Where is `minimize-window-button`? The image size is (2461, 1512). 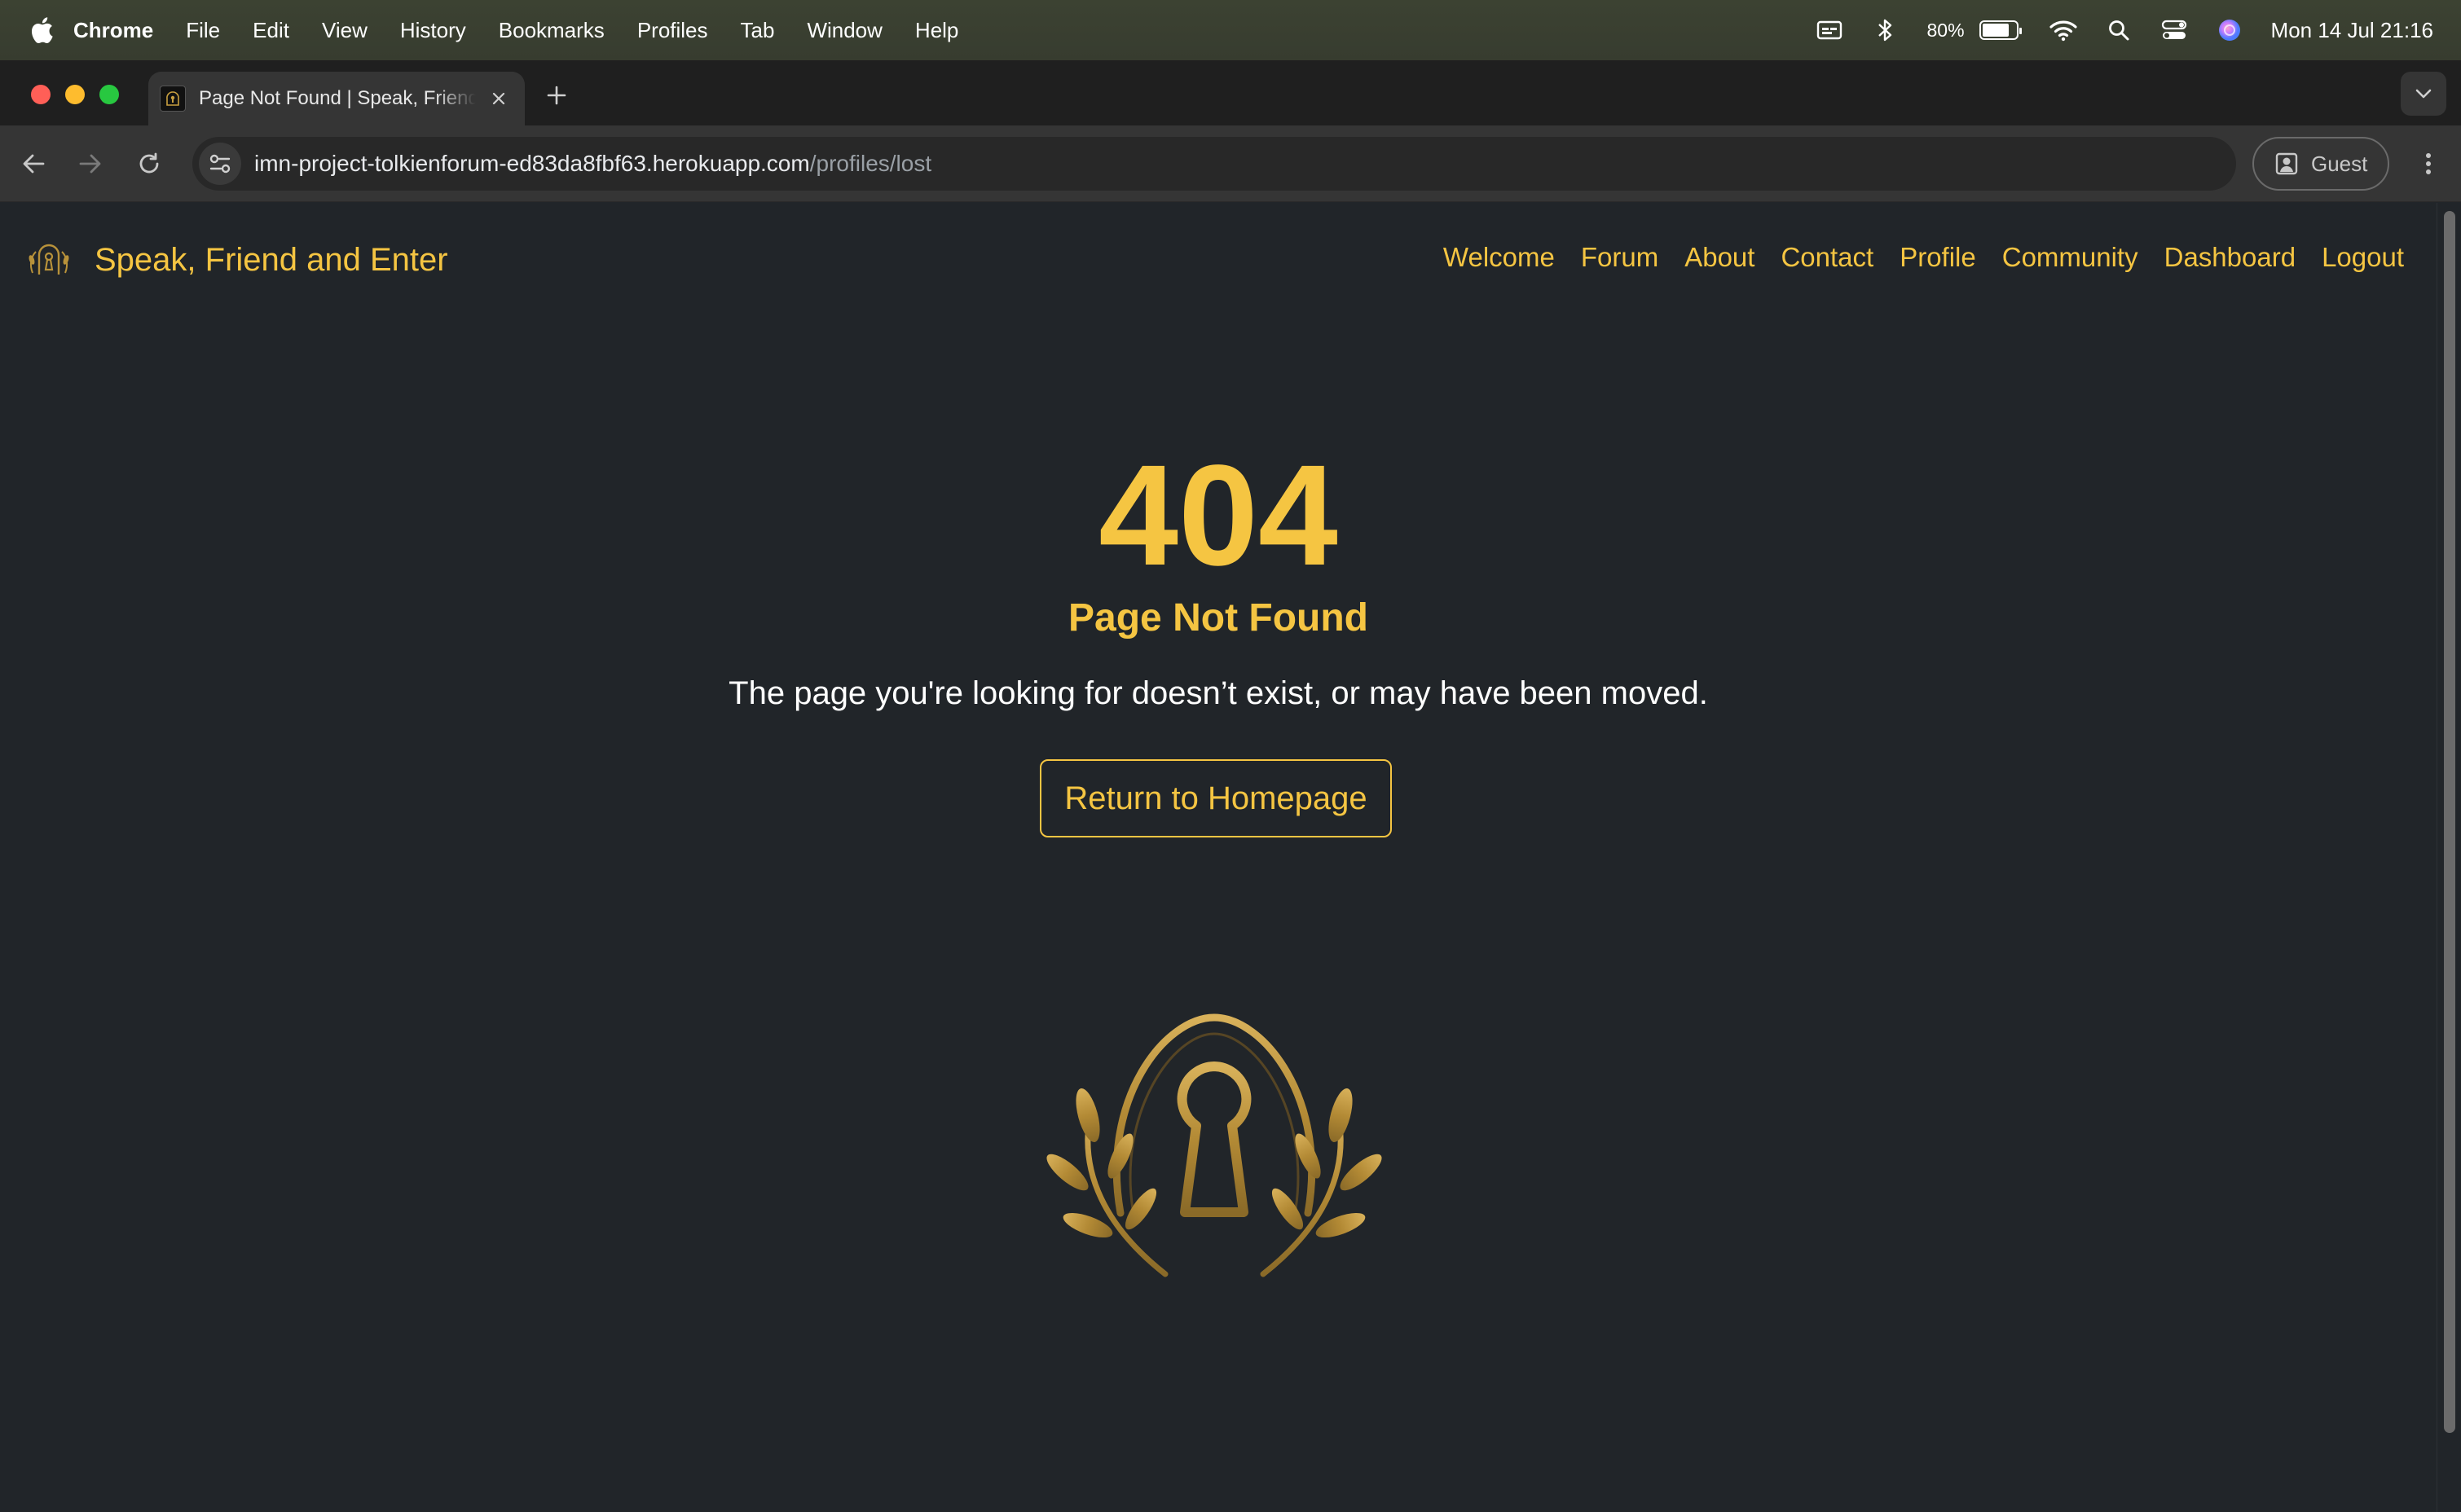
minimize-window-button is located at coordinates (75, 94).